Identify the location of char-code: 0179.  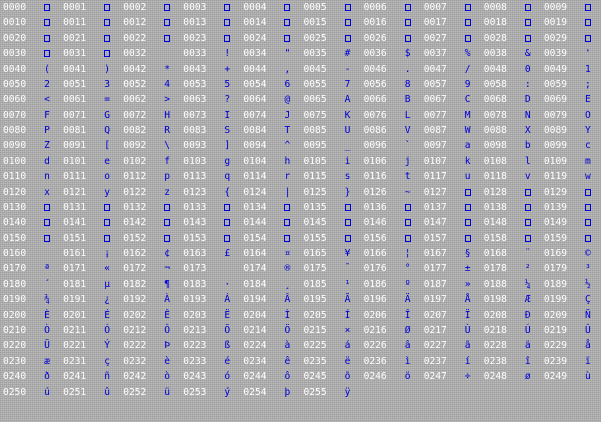
(555, 269).